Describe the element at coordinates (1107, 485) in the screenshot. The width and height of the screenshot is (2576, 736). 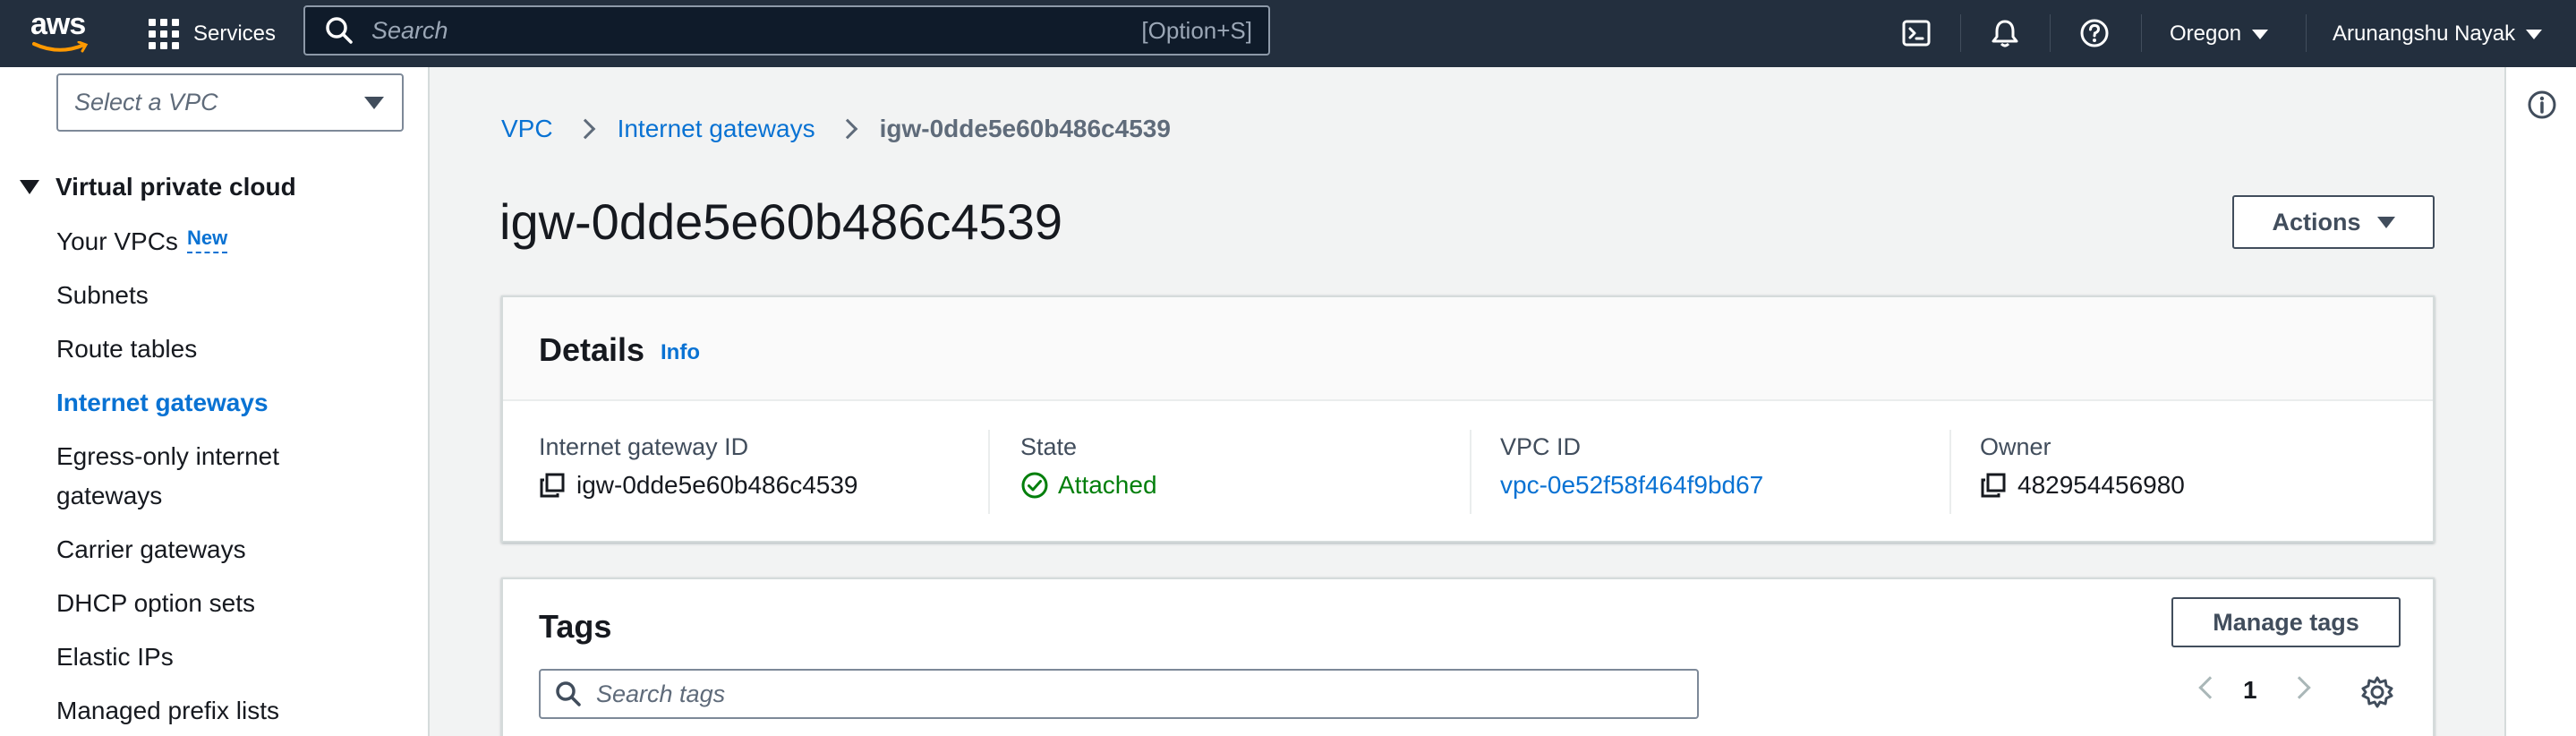
I see `state-status-text: Attached` at that location.